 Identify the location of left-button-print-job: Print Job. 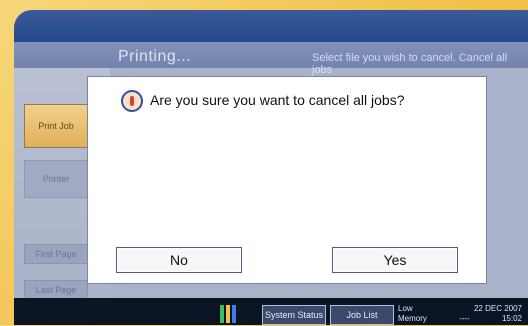
(56, 126).